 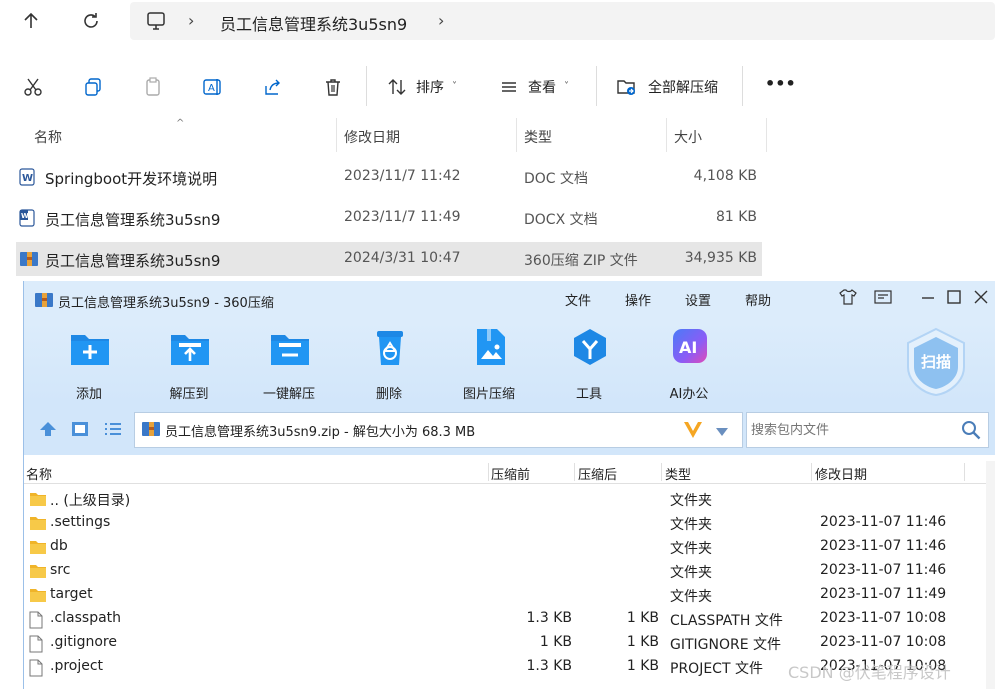 What do you see at coordinates (578, 299) in the screenshot?
I see `menu-file: 文件` at bounding box center [578, 299].